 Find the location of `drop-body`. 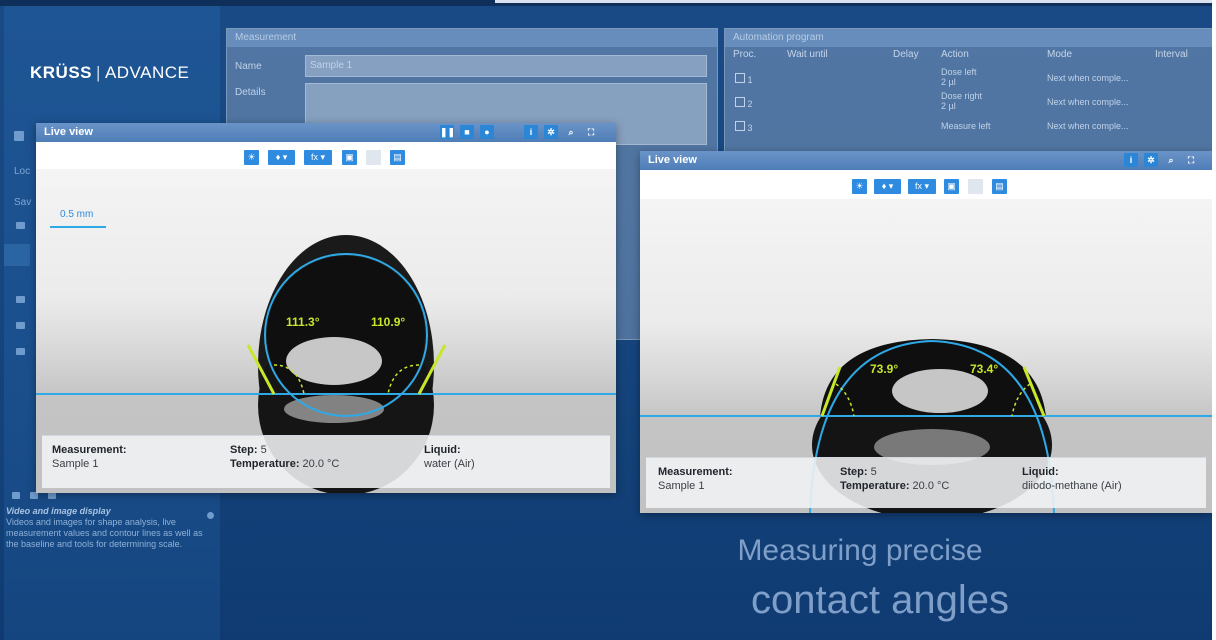

drop-body is located at coordinates (346, 335).